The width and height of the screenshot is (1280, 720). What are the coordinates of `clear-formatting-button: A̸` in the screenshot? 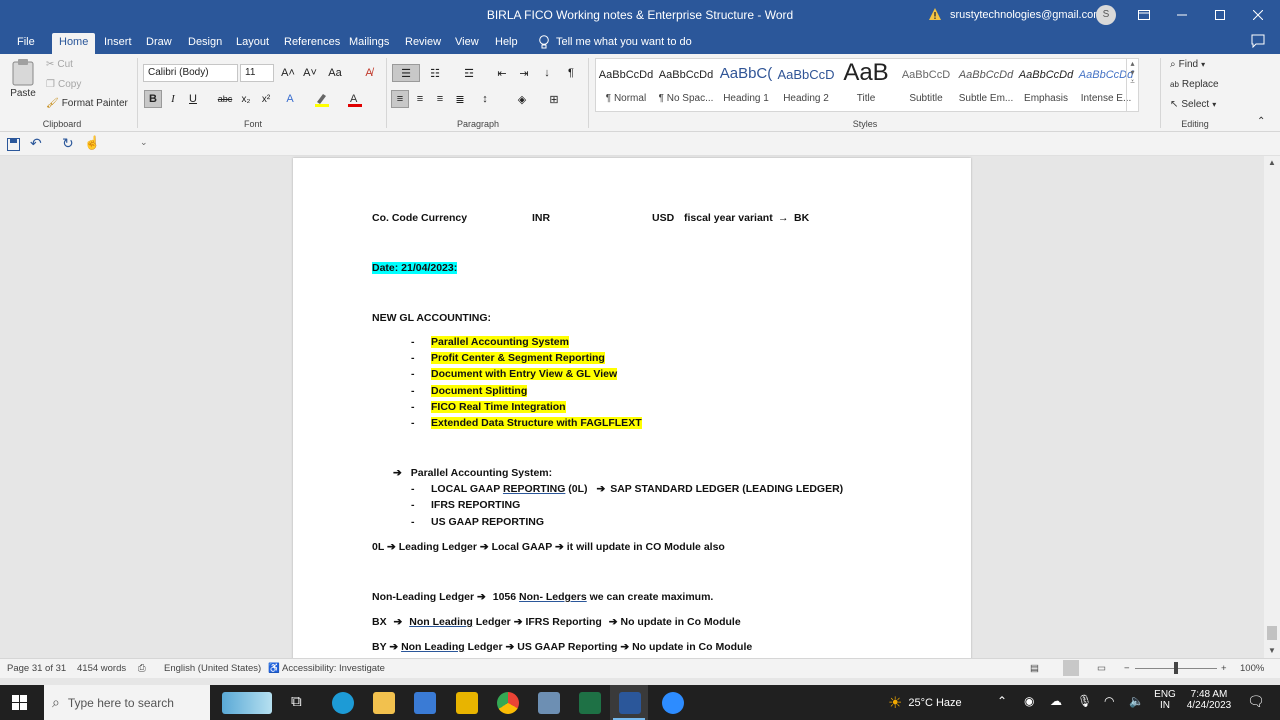 It's located at (369, 73).